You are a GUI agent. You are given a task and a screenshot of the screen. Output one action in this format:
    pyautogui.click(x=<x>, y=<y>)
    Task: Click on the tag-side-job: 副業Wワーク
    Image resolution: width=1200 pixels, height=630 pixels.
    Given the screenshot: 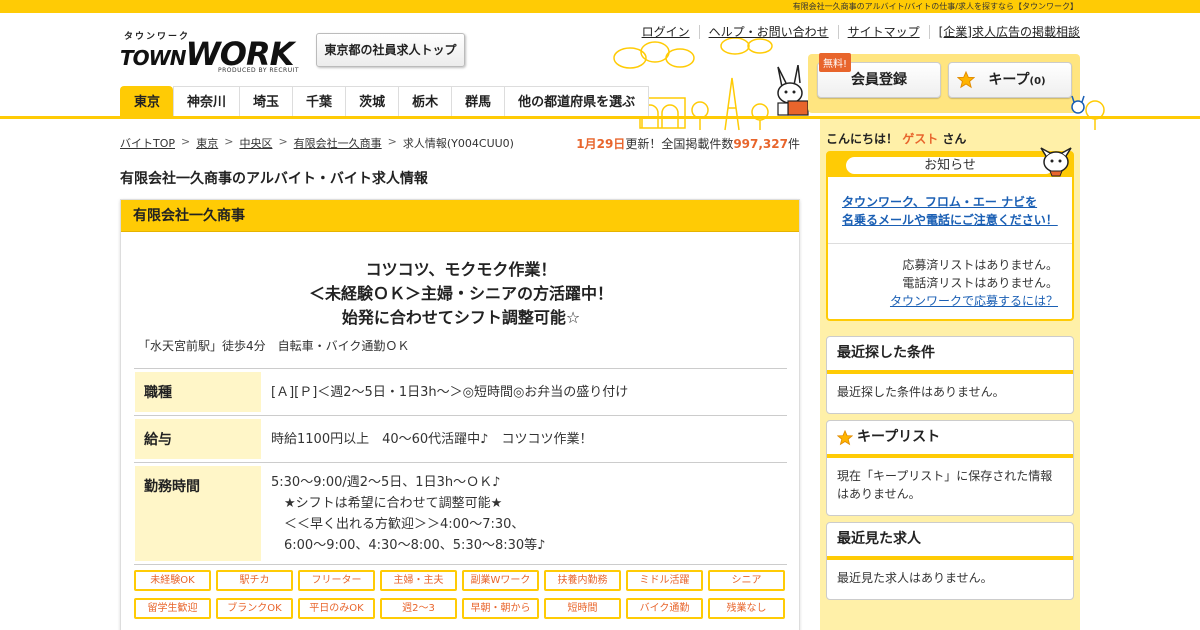 What is the action you would take?
    pyautogui.click(x=500, y=580)
    